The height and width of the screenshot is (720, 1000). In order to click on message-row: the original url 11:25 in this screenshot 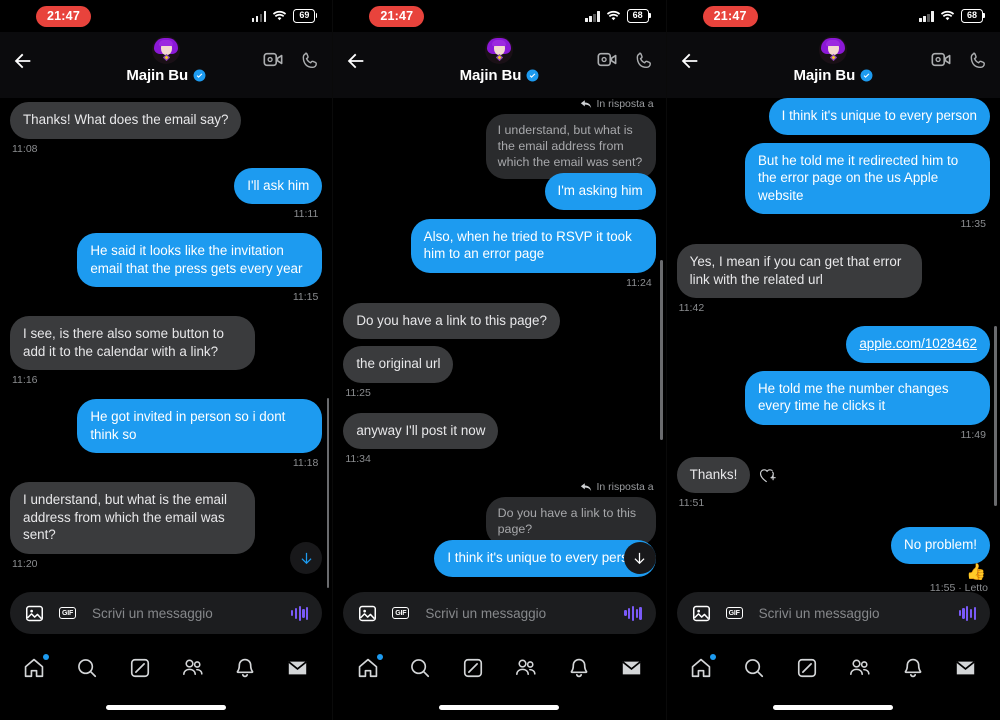, I will do `click(499, 372)`.